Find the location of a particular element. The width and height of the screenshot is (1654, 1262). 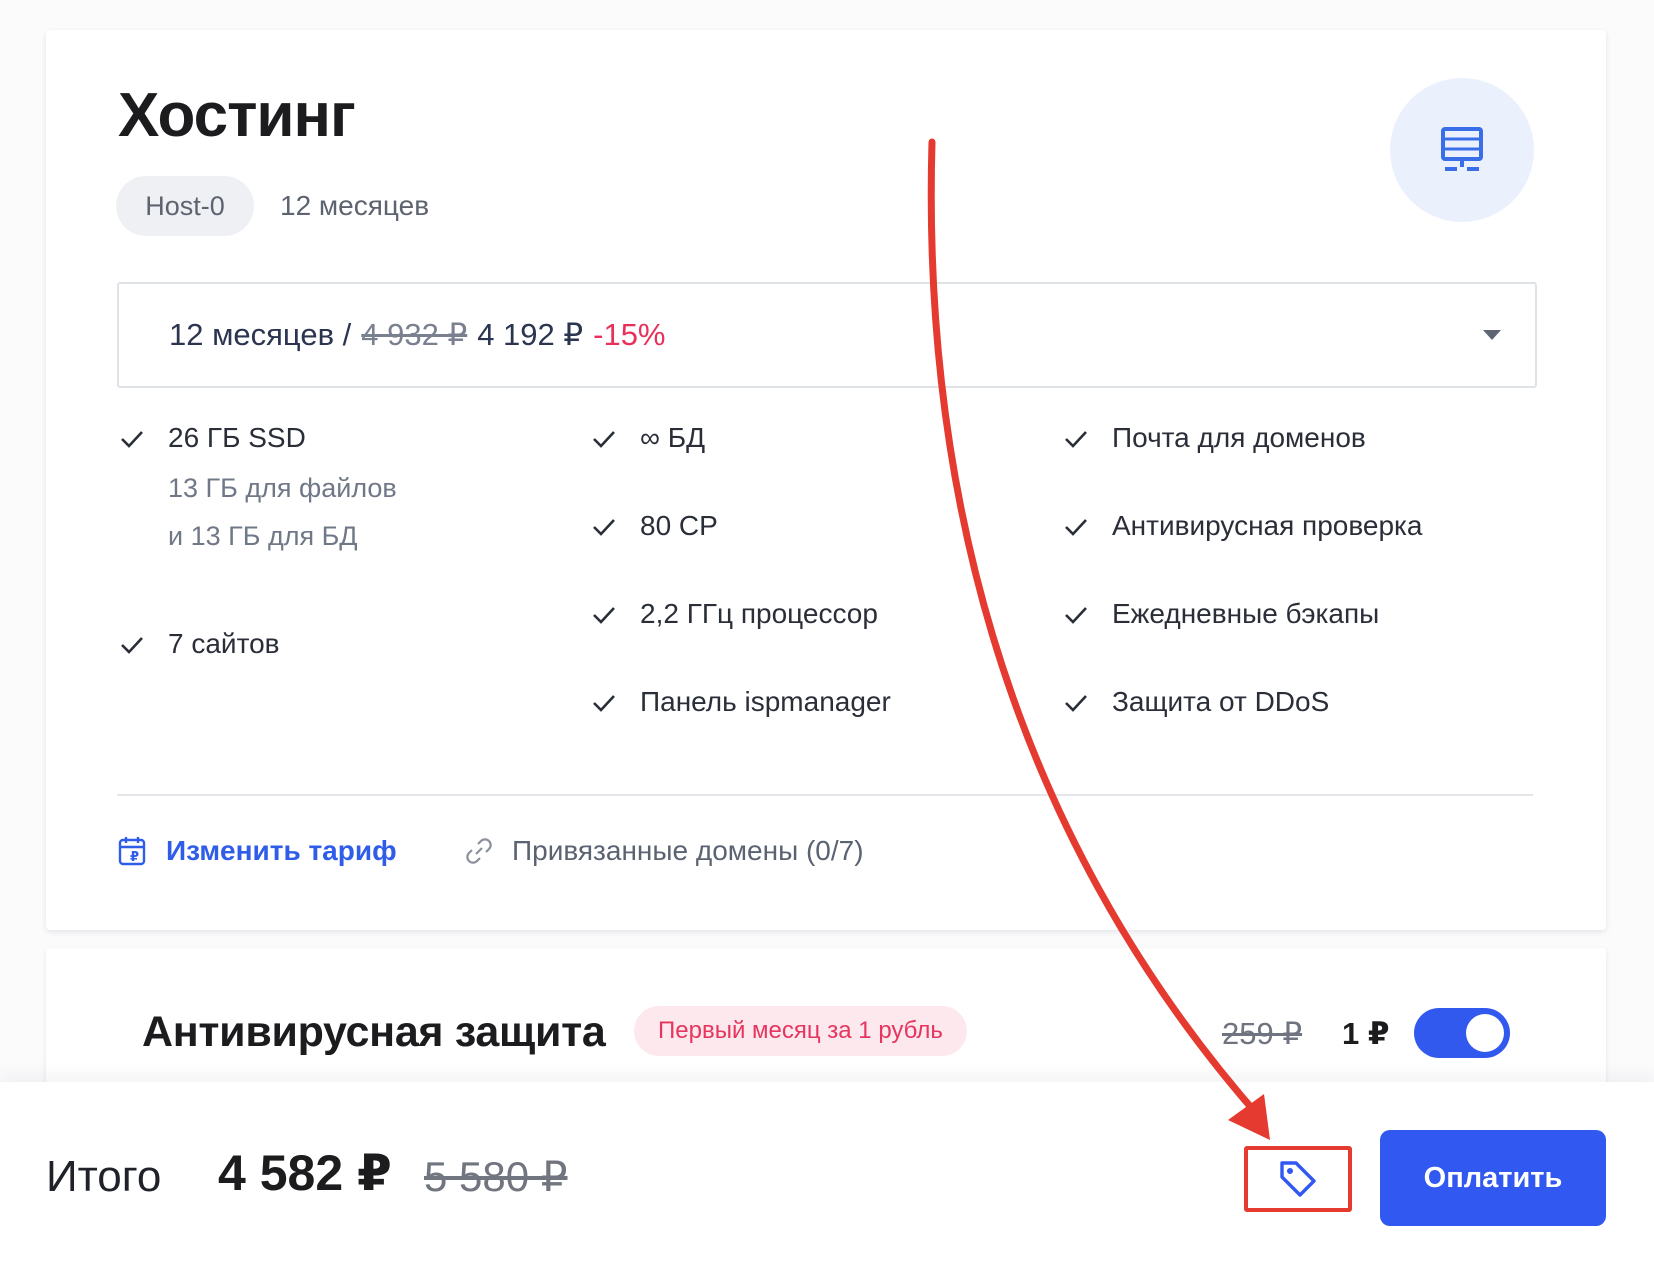

toggle-knob is located at coordinates (1485, 1033).